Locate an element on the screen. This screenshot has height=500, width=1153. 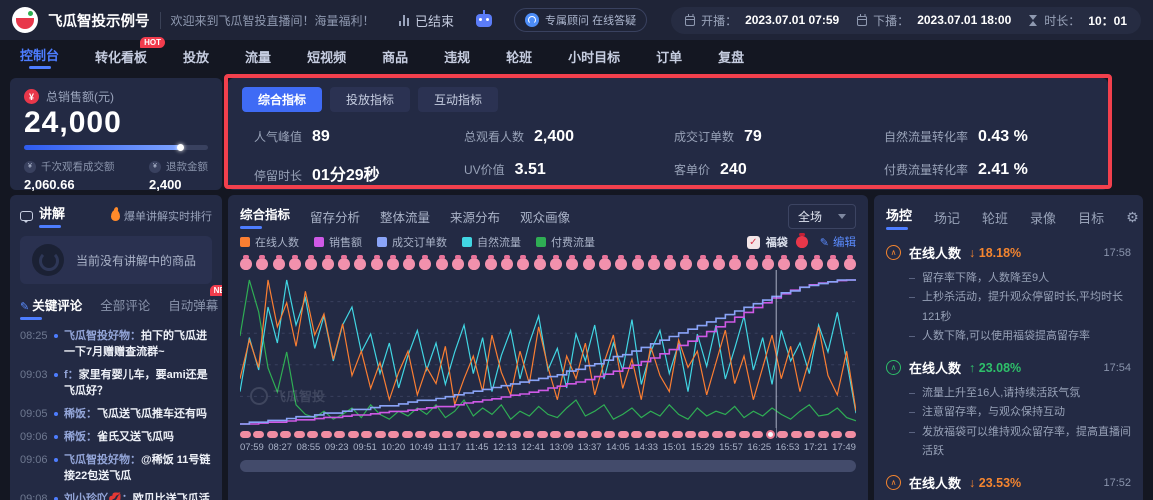
legend-item: 销售额 is located at coordinates (338, 242).